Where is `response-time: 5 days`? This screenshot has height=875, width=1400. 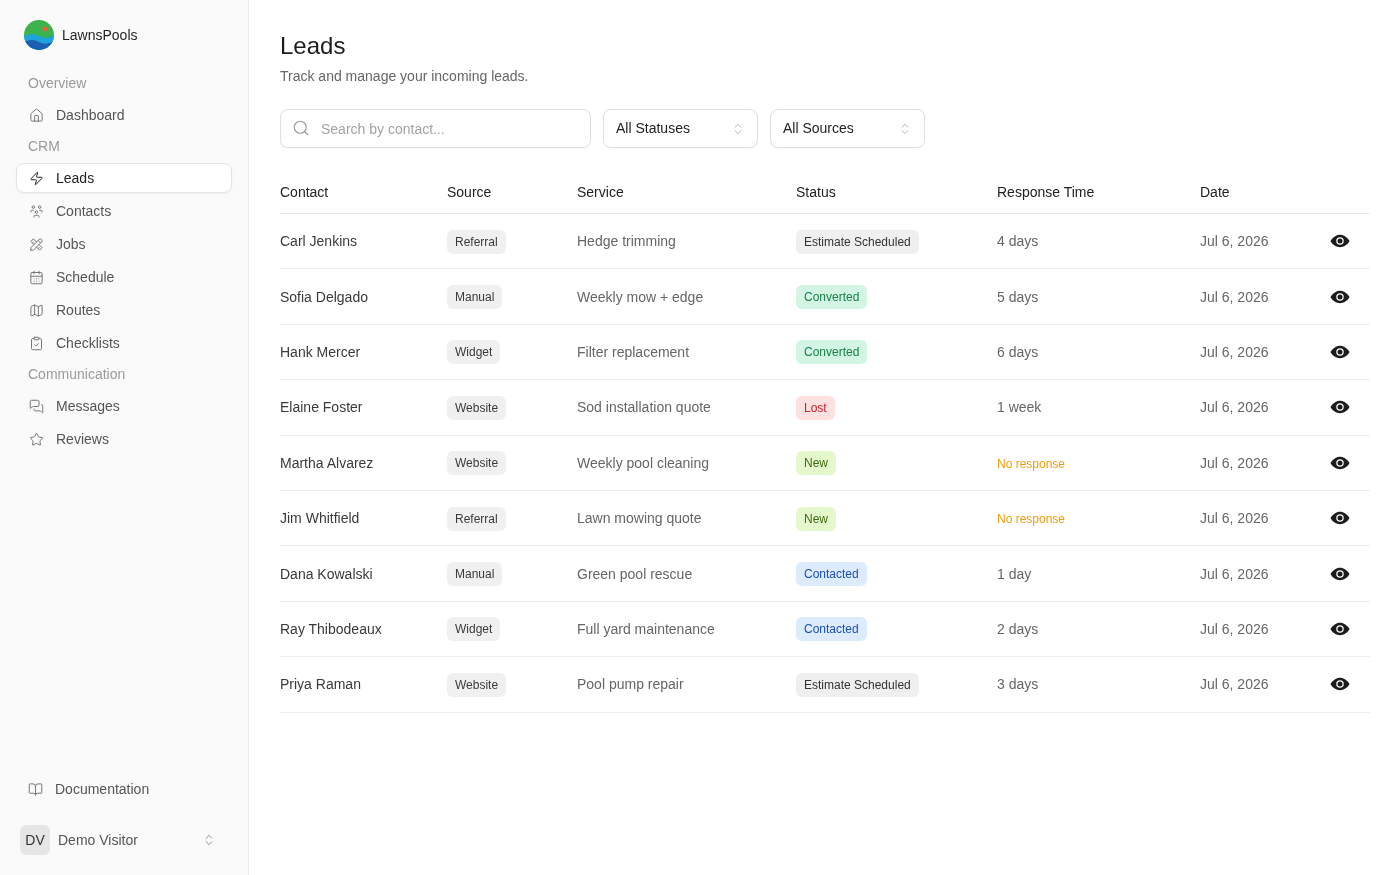 response-time: 5 days is located at coordinates (1018, 296).